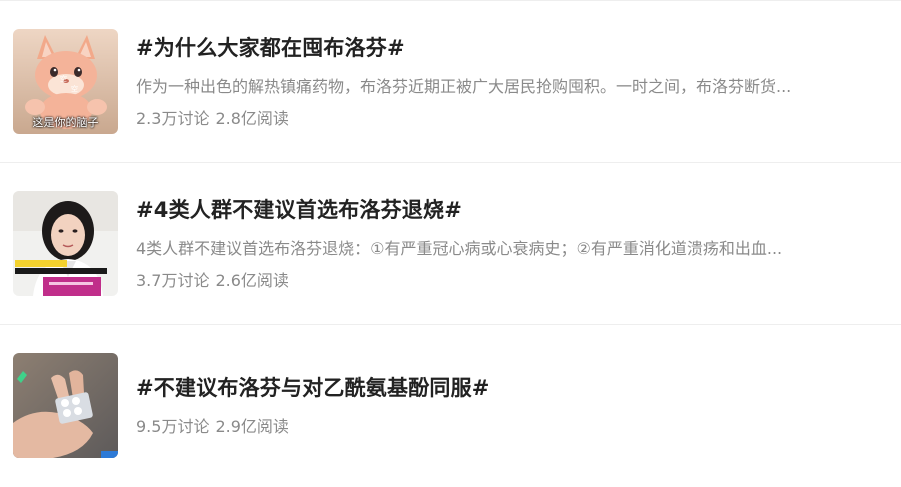  What do you see at coordinates (252, 426) in the screenshot?
I see `read-count: 2.9亿阅读` at bounding box center [252, 426].